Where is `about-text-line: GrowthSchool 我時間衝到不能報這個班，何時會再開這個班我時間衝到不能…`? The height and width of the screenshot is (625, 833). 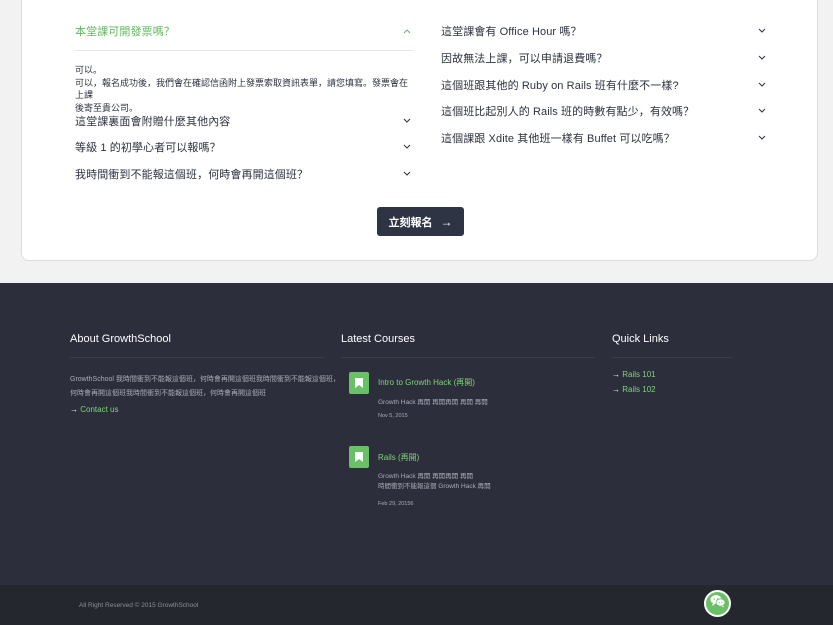
about-text-line: GrowthSchool 我時間衝到不能報這個班，何時會再開這個班我時間衝到不能… is located at coordinates (205, 379).